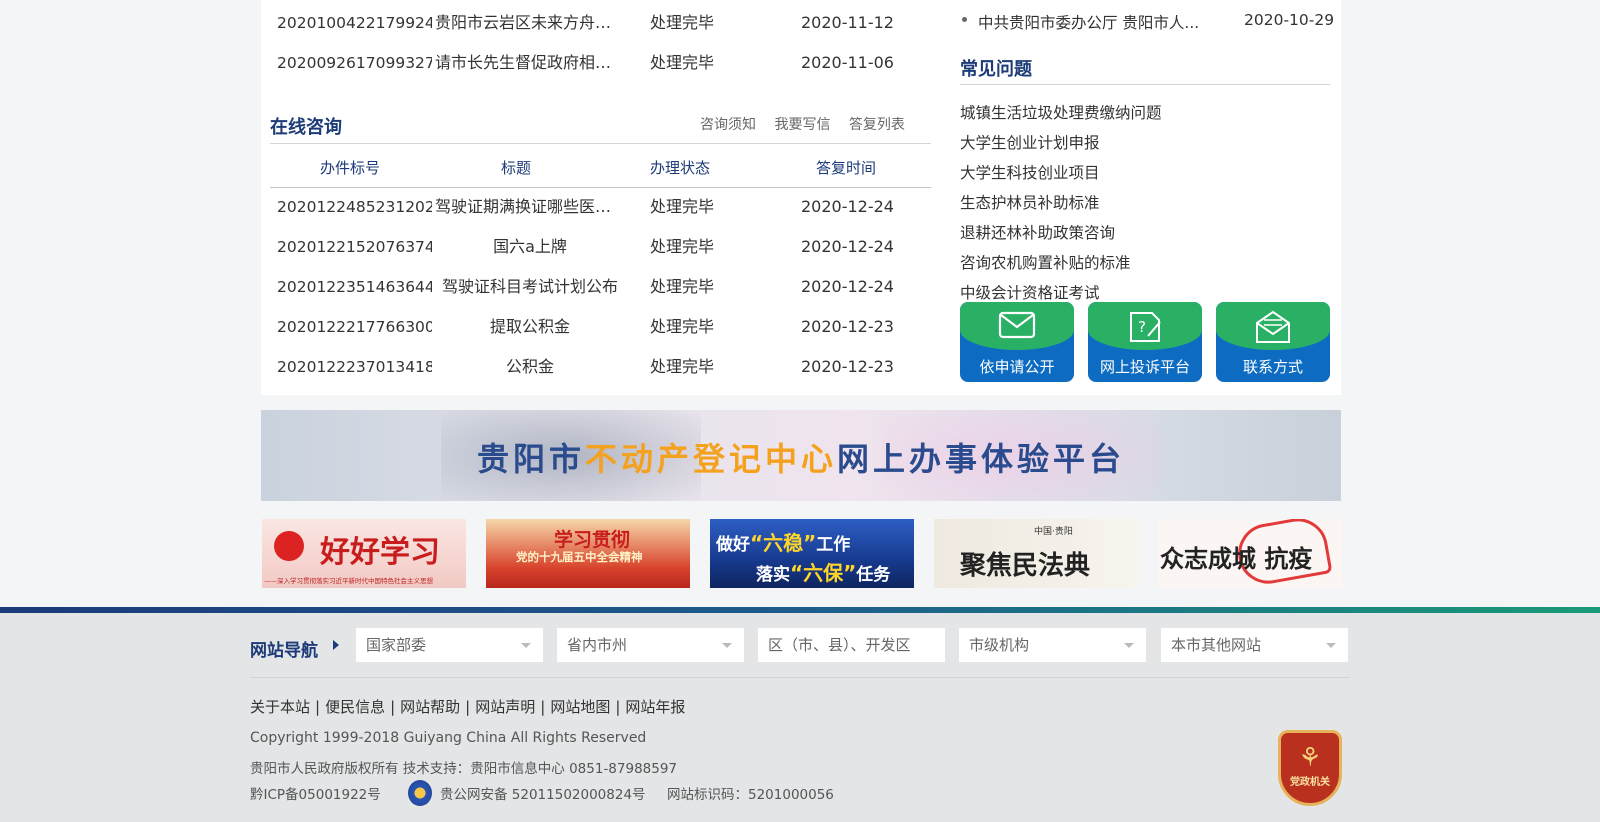 This screenshot has width=1600, height=822. What do you see at coordinates (1254, 645) in the screenshot?
I see `select-other-sites: 本市其他网站` at bounding box center [1254, 645].